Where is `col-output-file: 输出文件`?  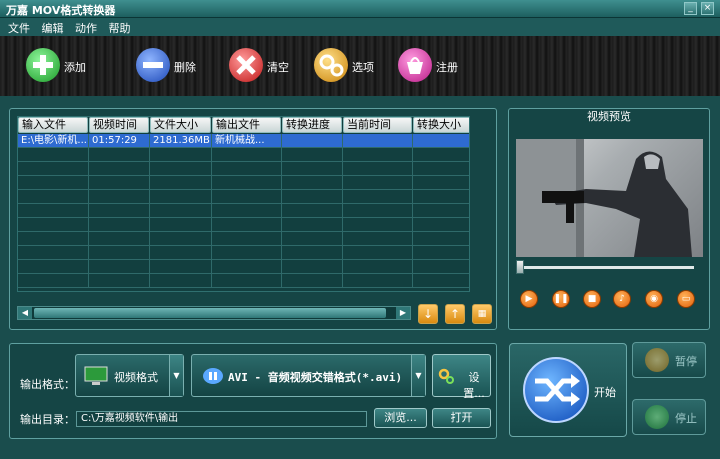
col-output-file: 输出文件 is located at coordinates (246, 125).